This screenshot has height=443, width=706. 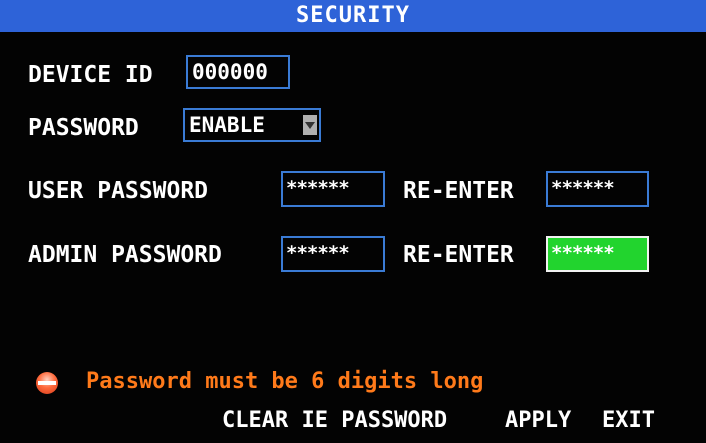 What do you see at coordinates (118, 191) in the screenshot?
I see `user-password-label: USER PASSWORD` at bounding box center [118, 191].